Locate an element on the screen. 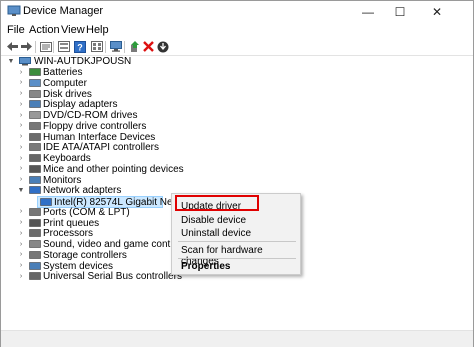  tree-category-system-devices: › System devices is located at coordinates (97, 266).